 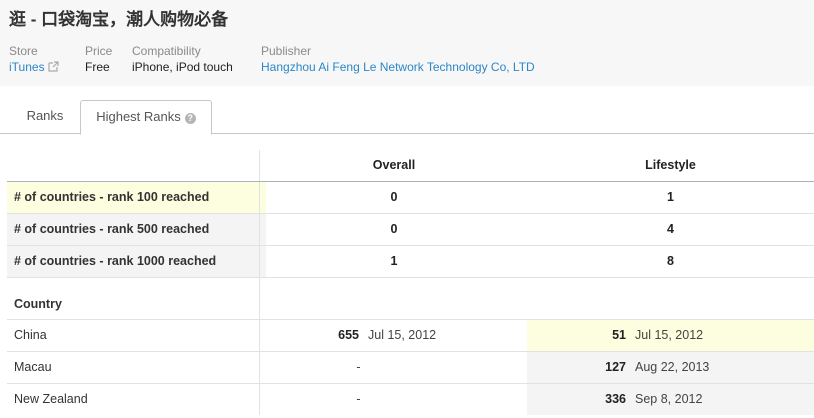 I want to click on overall-rank: 655, so click(x=348, y=335).